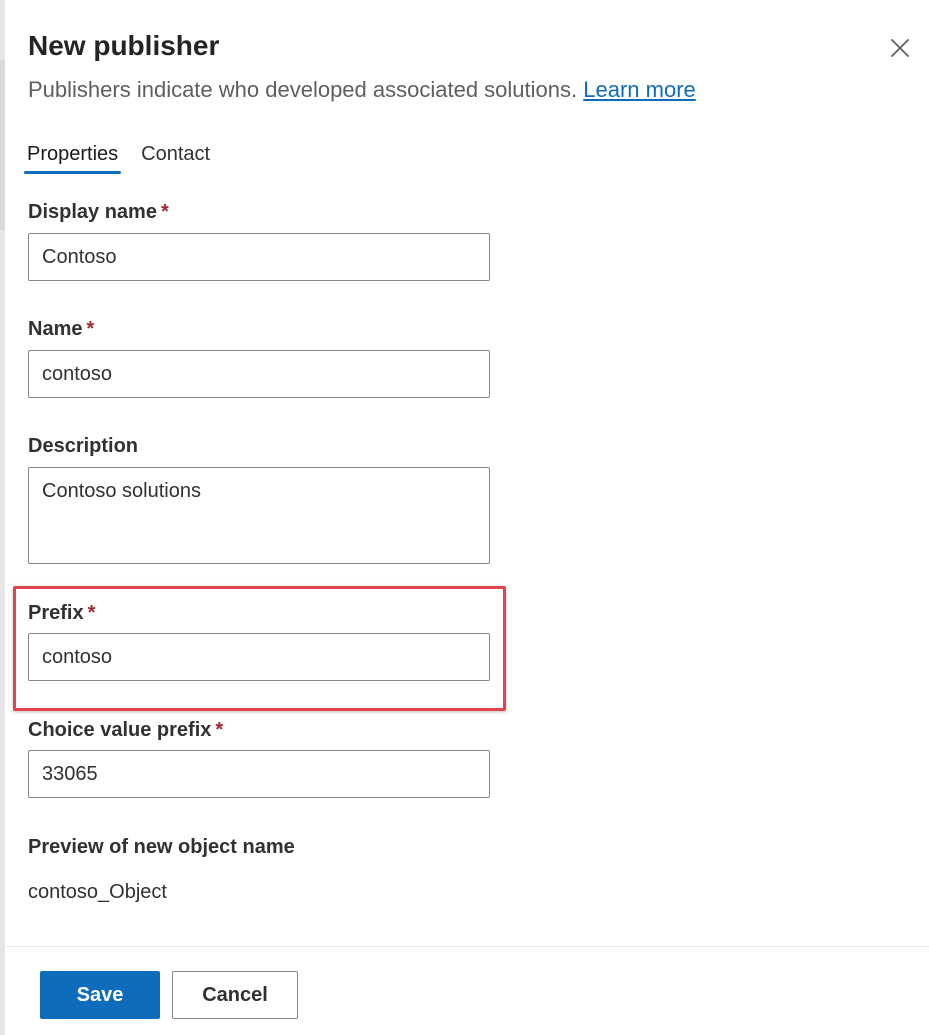 This screenshot has width=929, height=1035. I want to click on prefix-label: Prefix *, so click(61, 613).